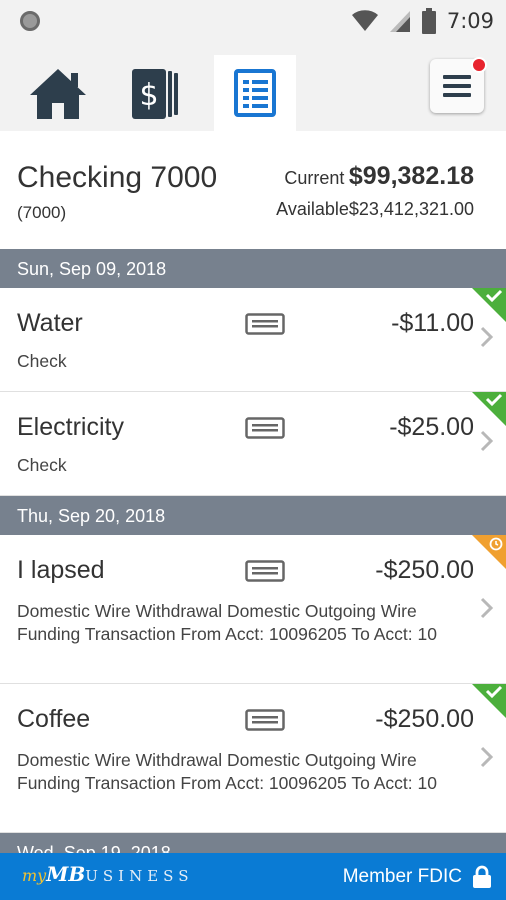 This screenshot has height=900, width=506. I want to click on status-icons: 7:09, so click(422, 21).